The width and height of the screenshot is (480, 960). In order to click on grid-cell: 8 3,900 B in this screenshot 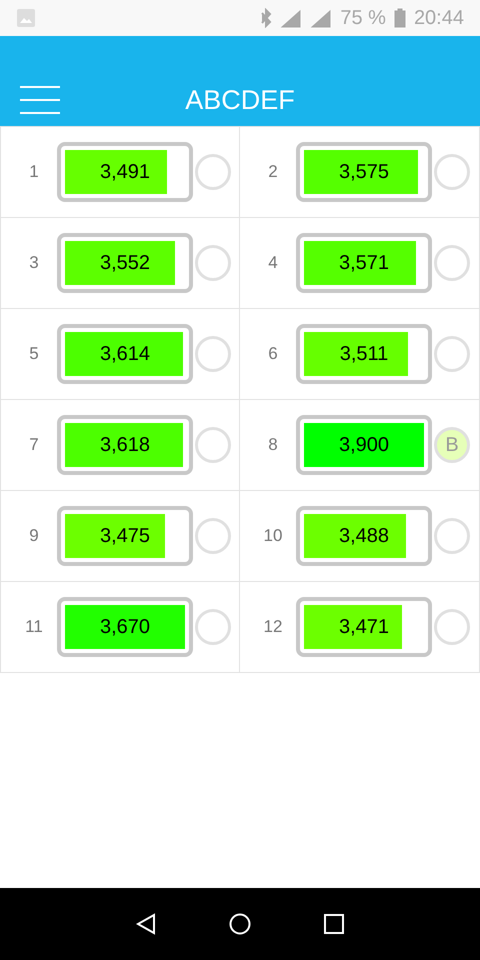, I will do `click(359, 444)`.